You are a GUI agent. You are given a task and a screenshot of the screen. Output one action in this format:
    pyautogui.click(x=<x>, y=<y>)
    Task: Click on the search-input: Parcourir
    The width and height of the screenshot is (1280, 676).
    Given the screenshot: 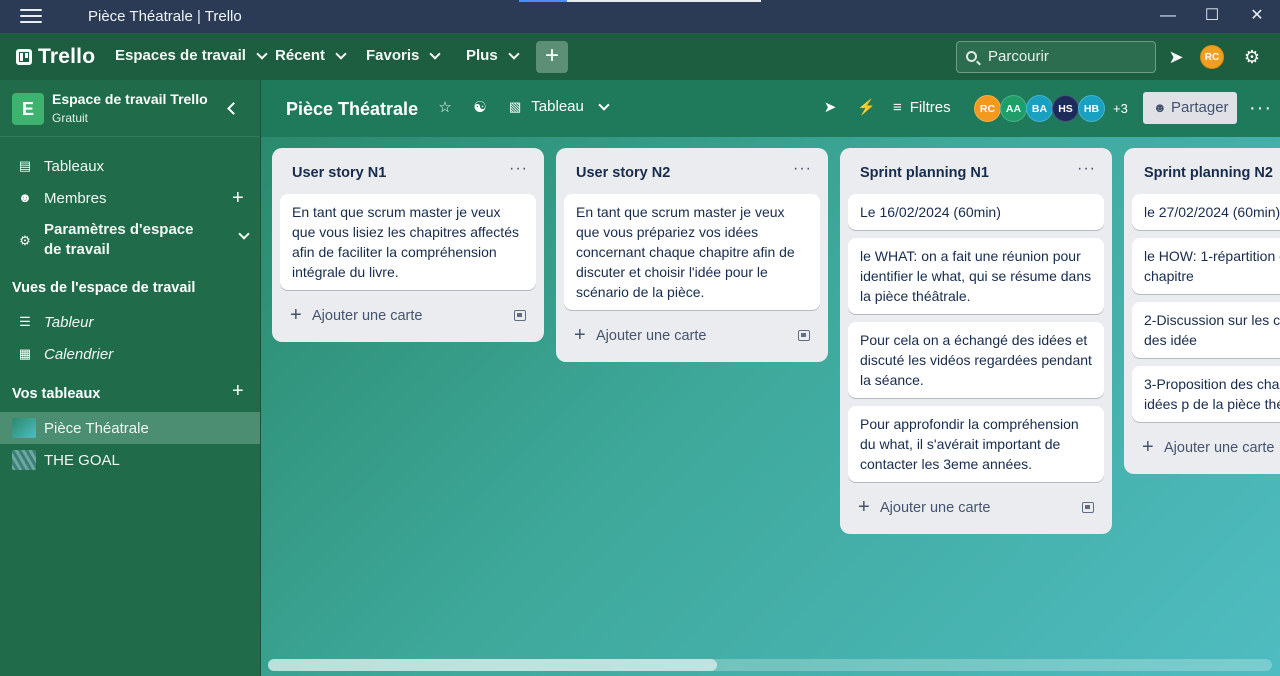 What is the action you would take?
    pyautogui.click(x=1056, y=57)
    